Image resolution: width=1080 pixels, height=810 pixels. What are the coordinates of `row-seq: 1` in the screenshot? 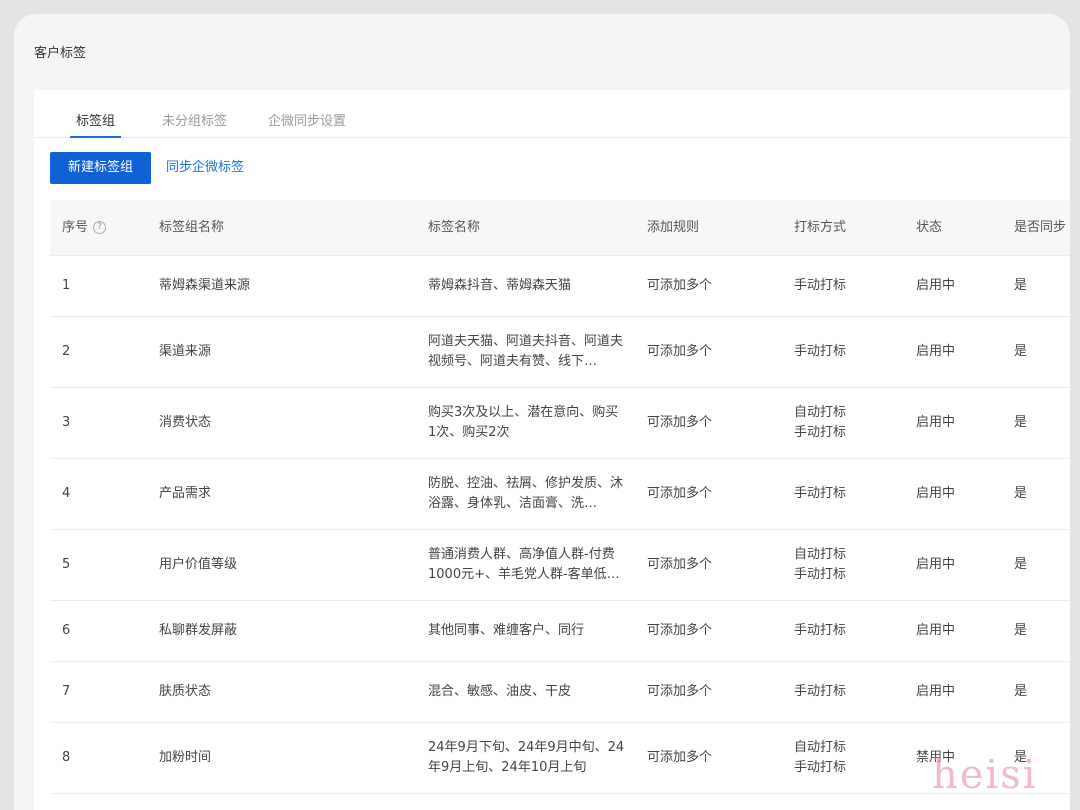 It's located at (66, 285).